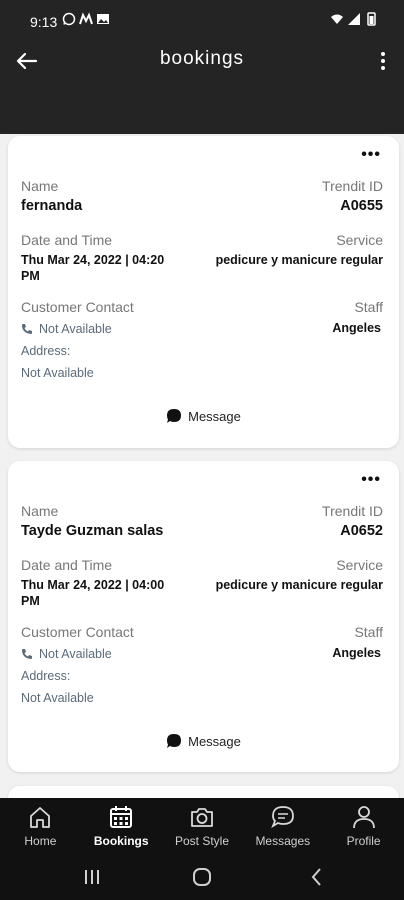  I want to click on nav-bookings: Bookings, so click(121, 825).